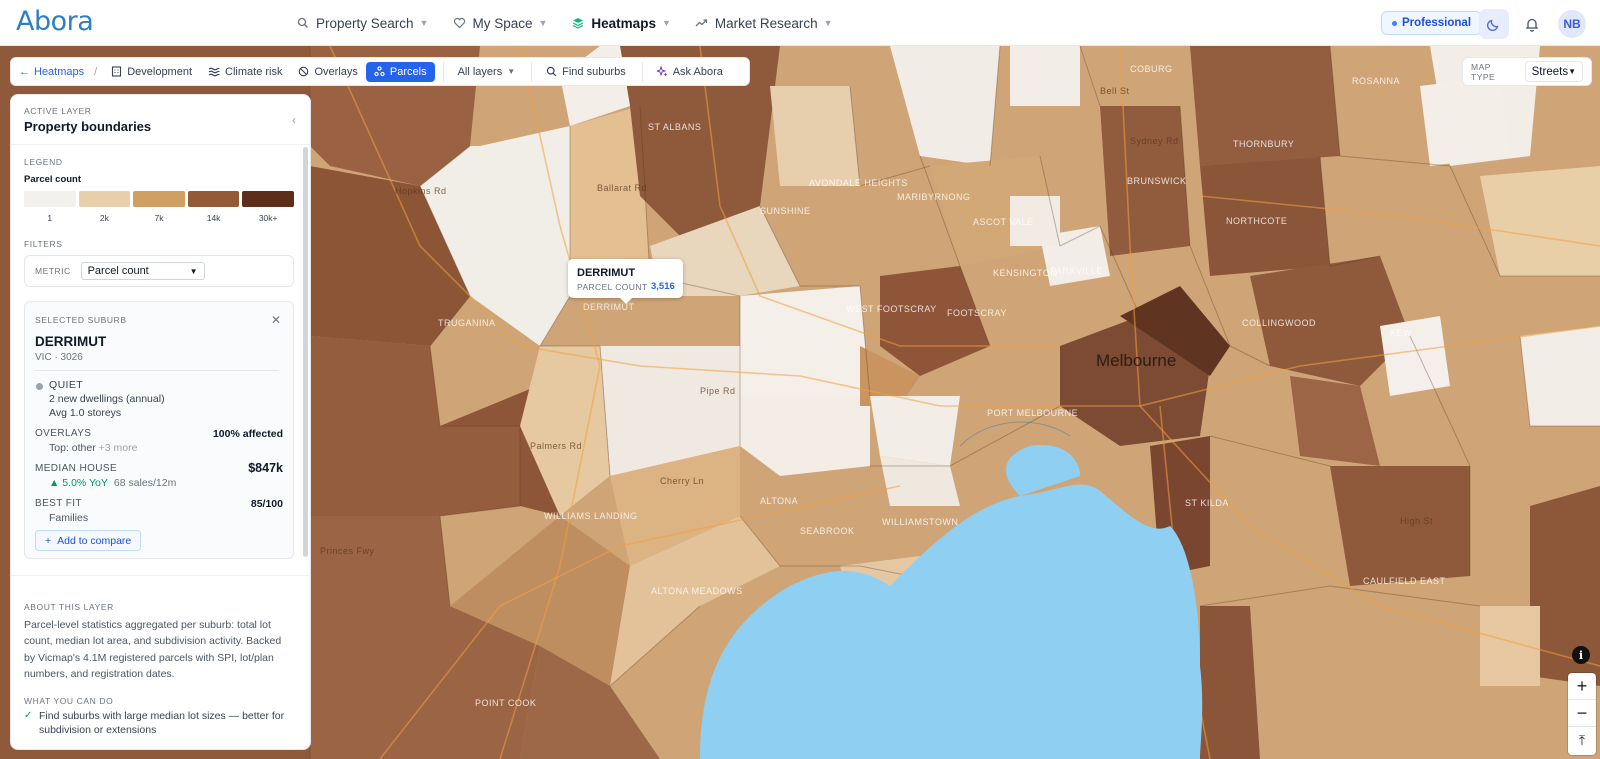  What do you see at coordinates (1154, 141) in the screenshot?
I see `road-label: Sydney Rd` at bounding box center [1154, 141].